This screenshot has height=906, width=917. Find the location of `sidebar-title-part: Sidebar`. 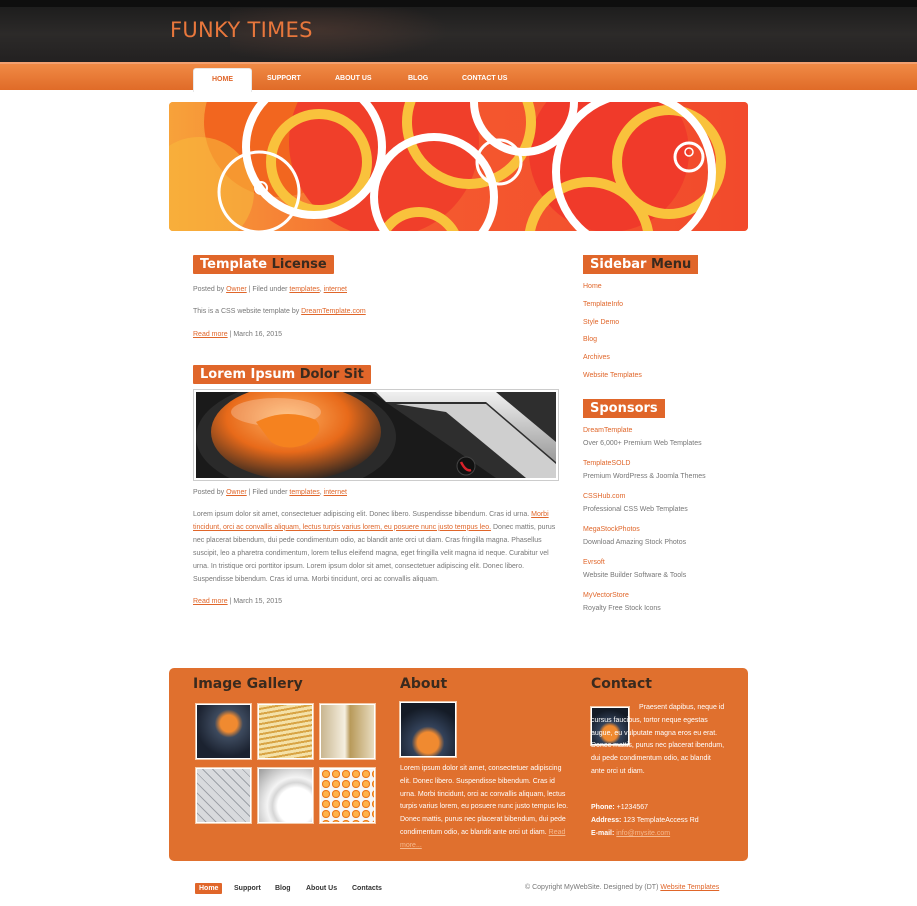

sidebar-title-part: Sidebar is located at coordinates (620, 264).